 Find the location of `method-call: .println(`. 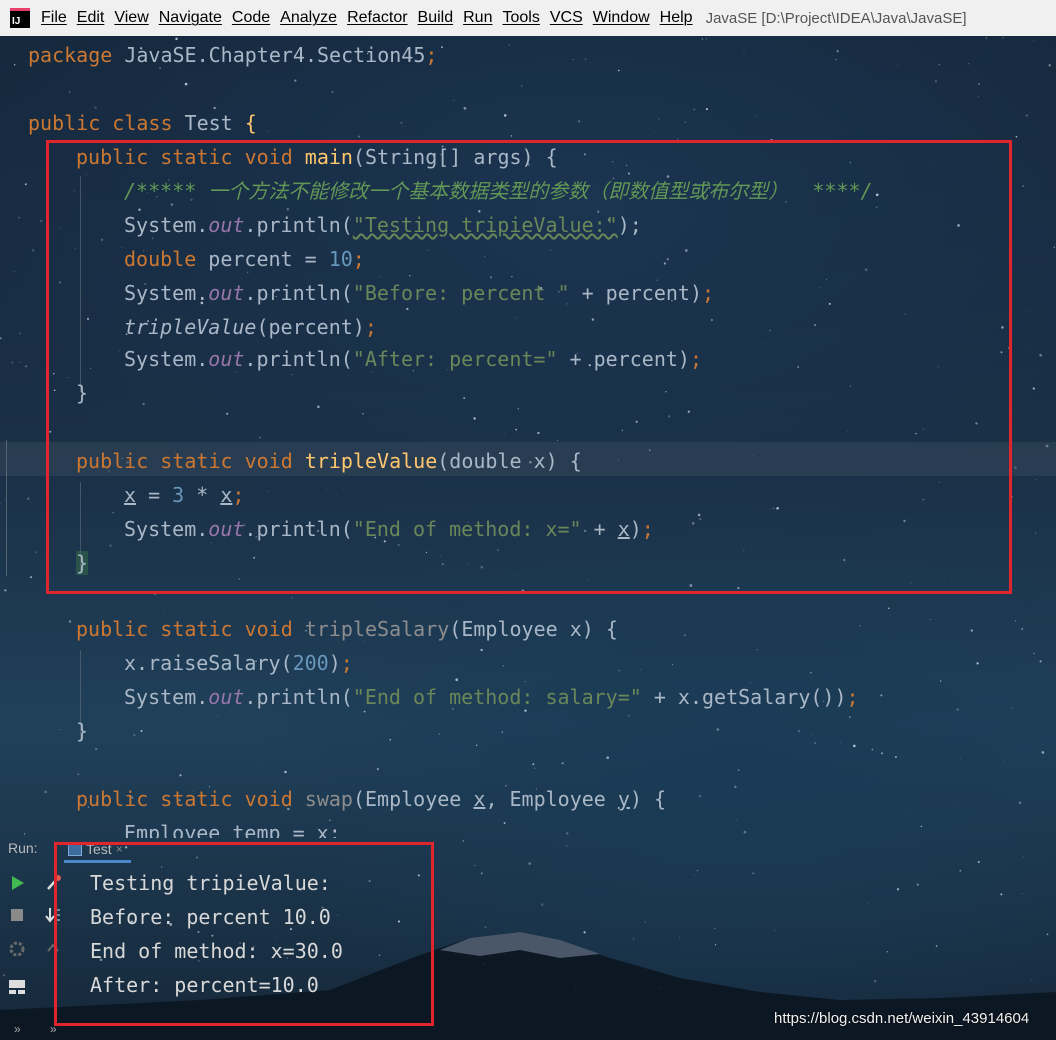

method-call: .println( is located at coordinates (298, 697).